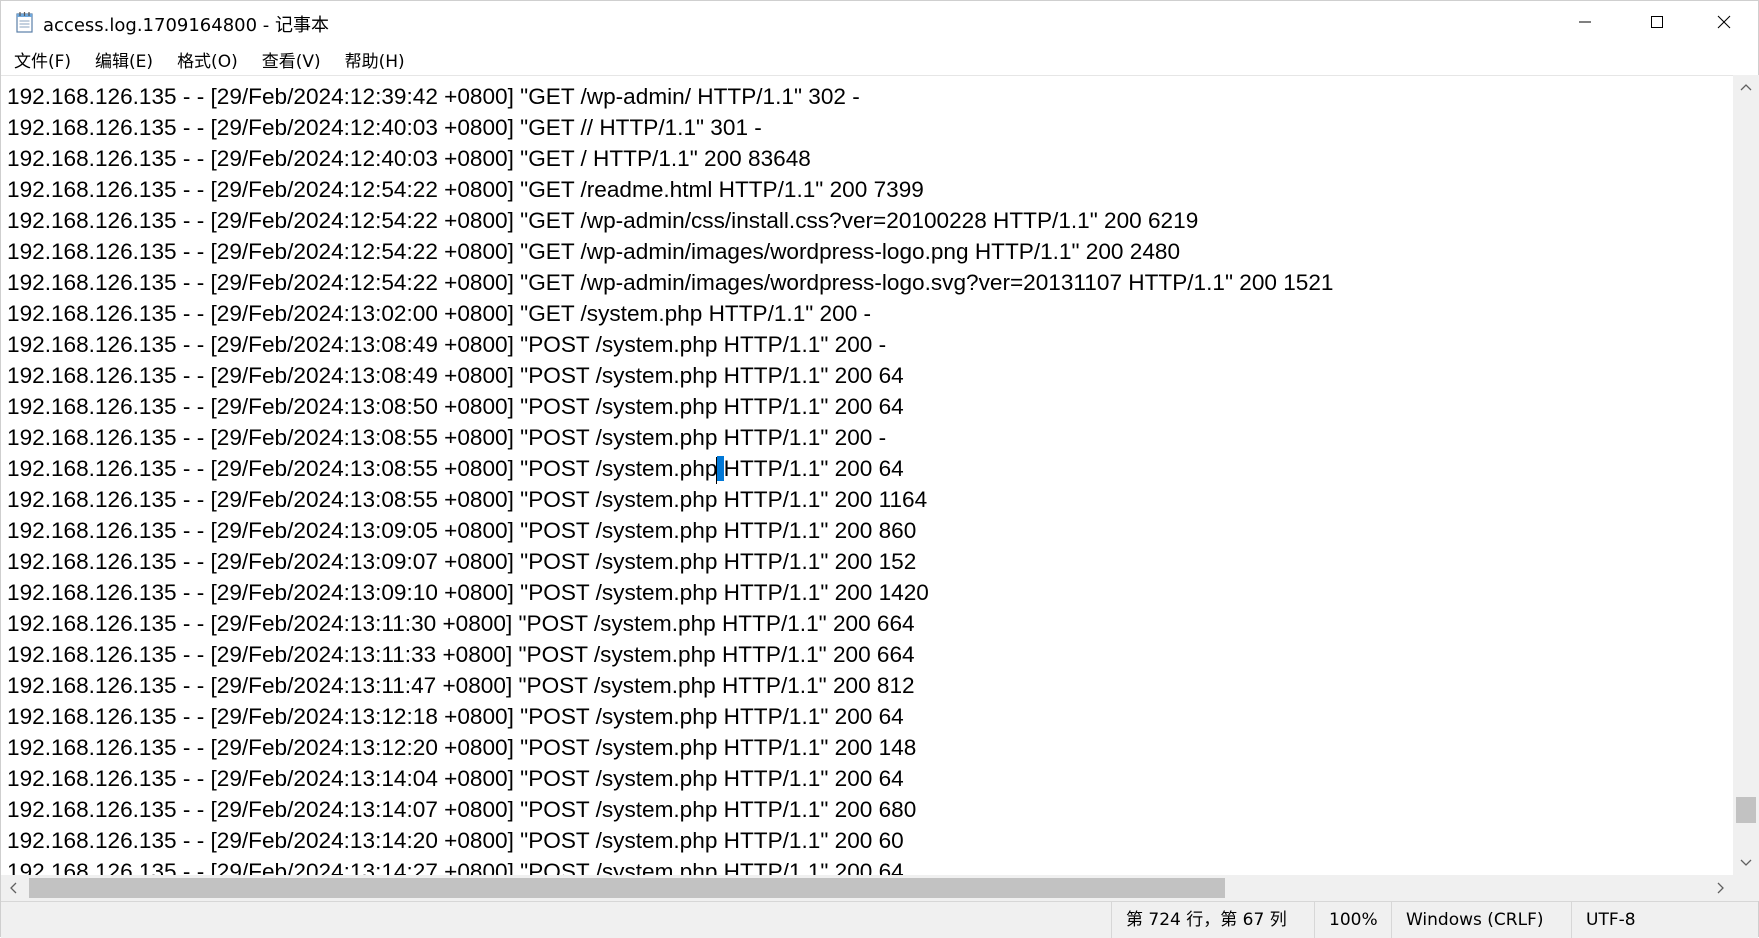 The image size is (1759, 938). Describe the element at coordinates (627, 888) in the screenshot. I see `horizontal-scroll-thumb` at that location.